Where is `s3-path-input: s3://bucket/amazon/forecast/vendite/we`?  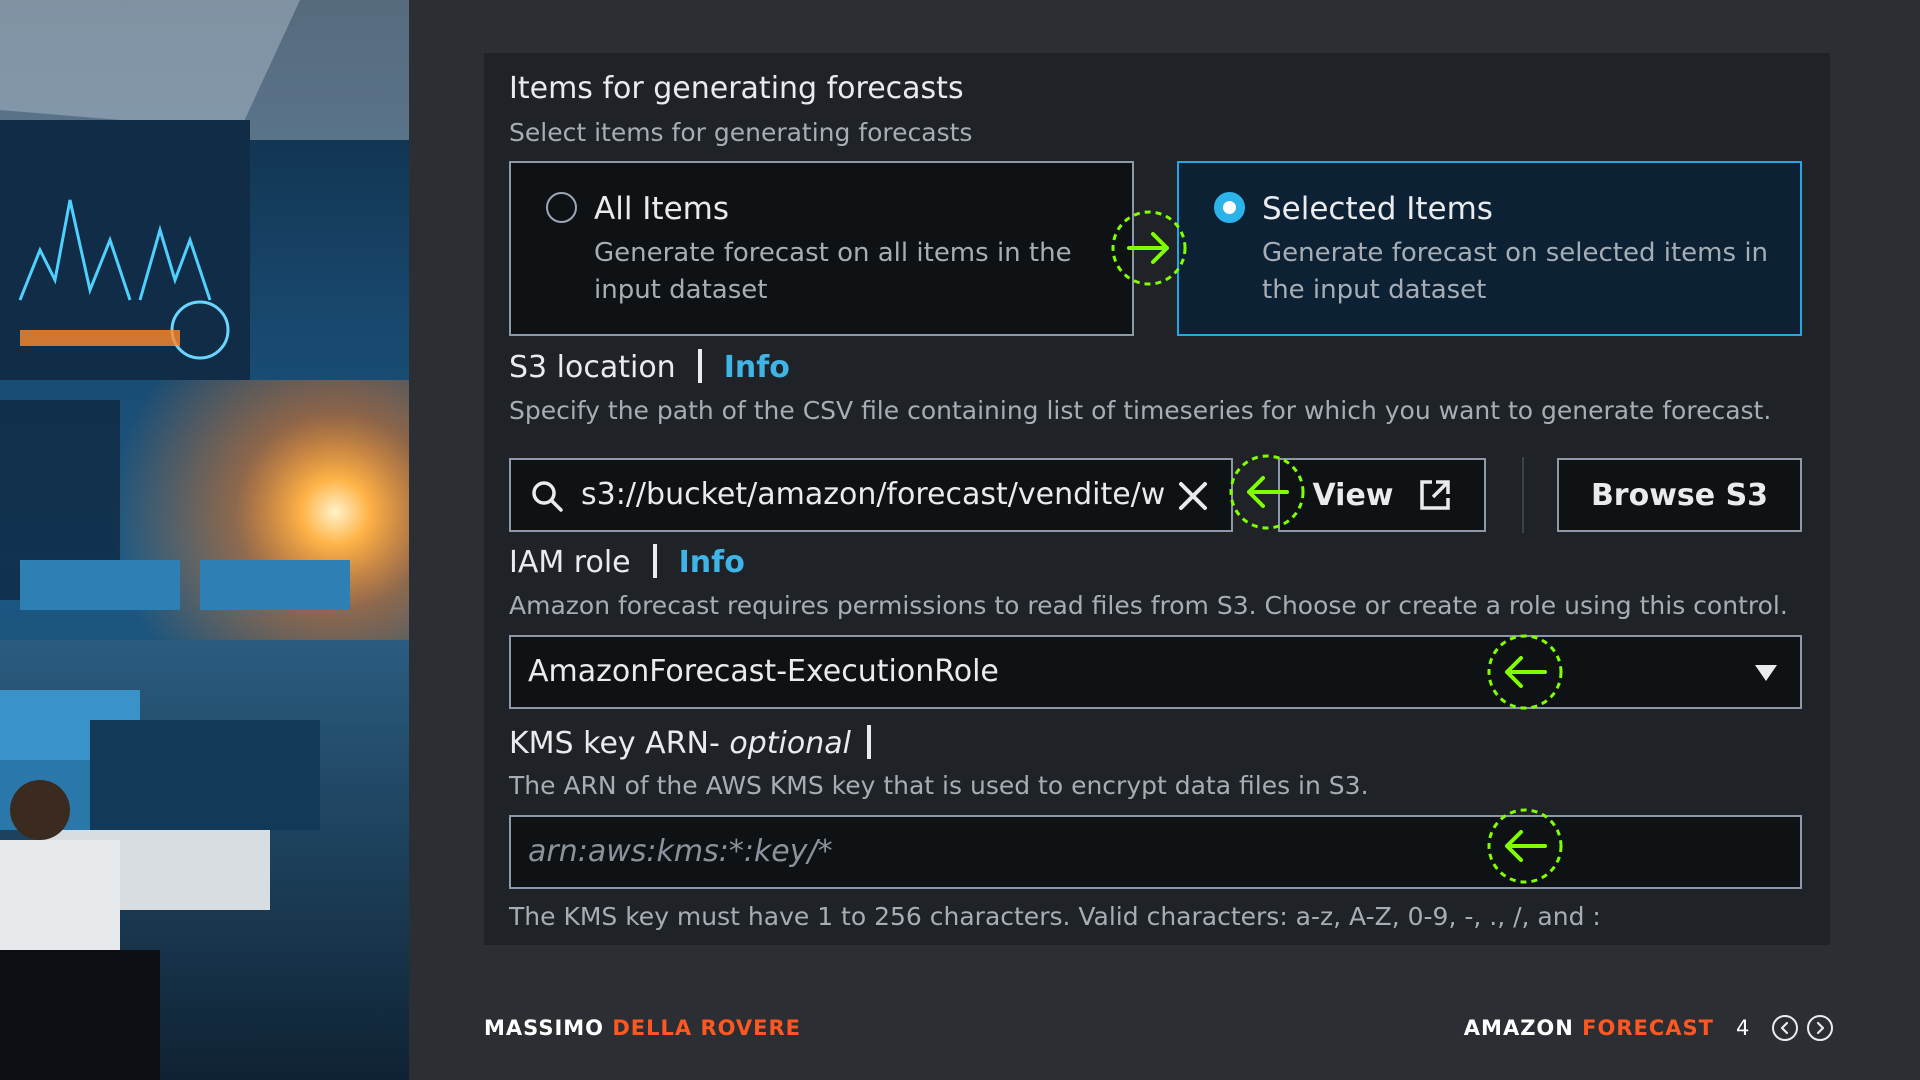
s3-path-input: s3://bucket/amazon/forecast/vendite/we is located at coordinates (871, 495).